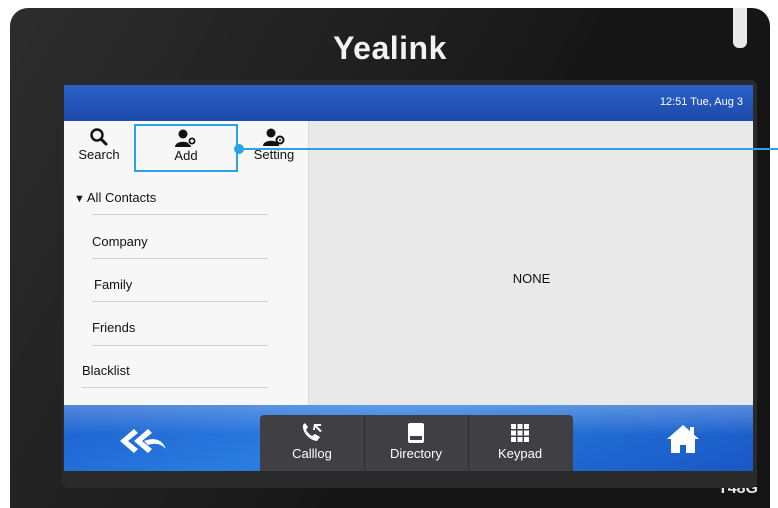  Describe the element at coordinates (99, 137) in the screenshot. I see `search-icon` at that location.